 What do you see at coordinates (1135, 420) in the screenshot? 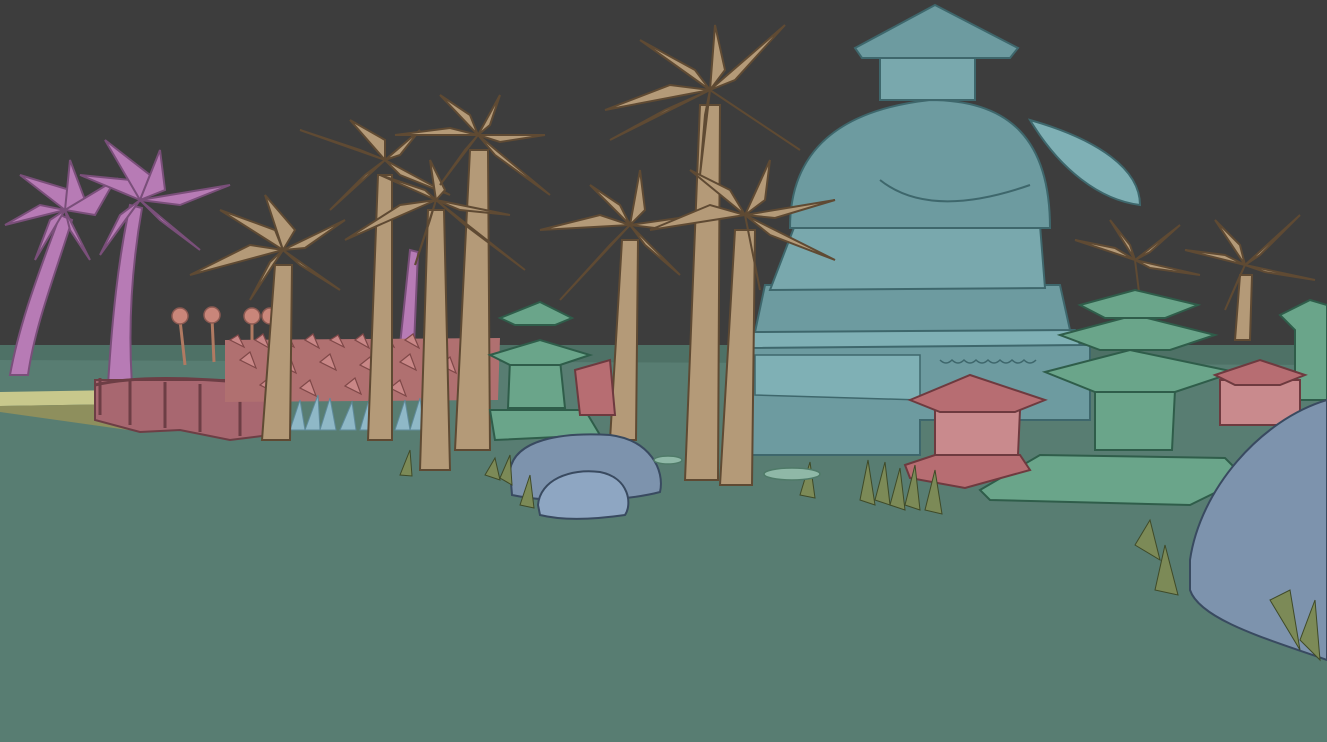
I see `pagoda-body-right` at bounding box center [1135, 420].